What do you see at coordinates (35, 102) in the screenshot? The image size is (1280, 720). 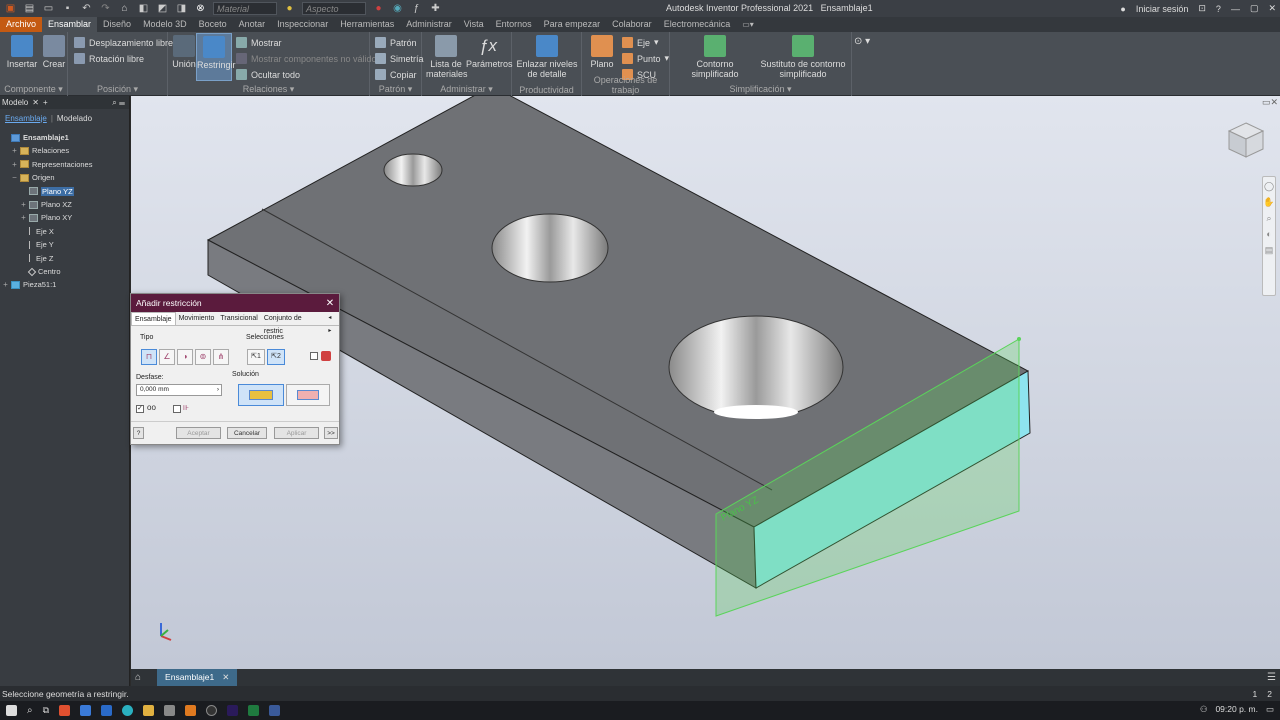 I see `browser-close-icon: ✕` at bounding box center [35, 102].